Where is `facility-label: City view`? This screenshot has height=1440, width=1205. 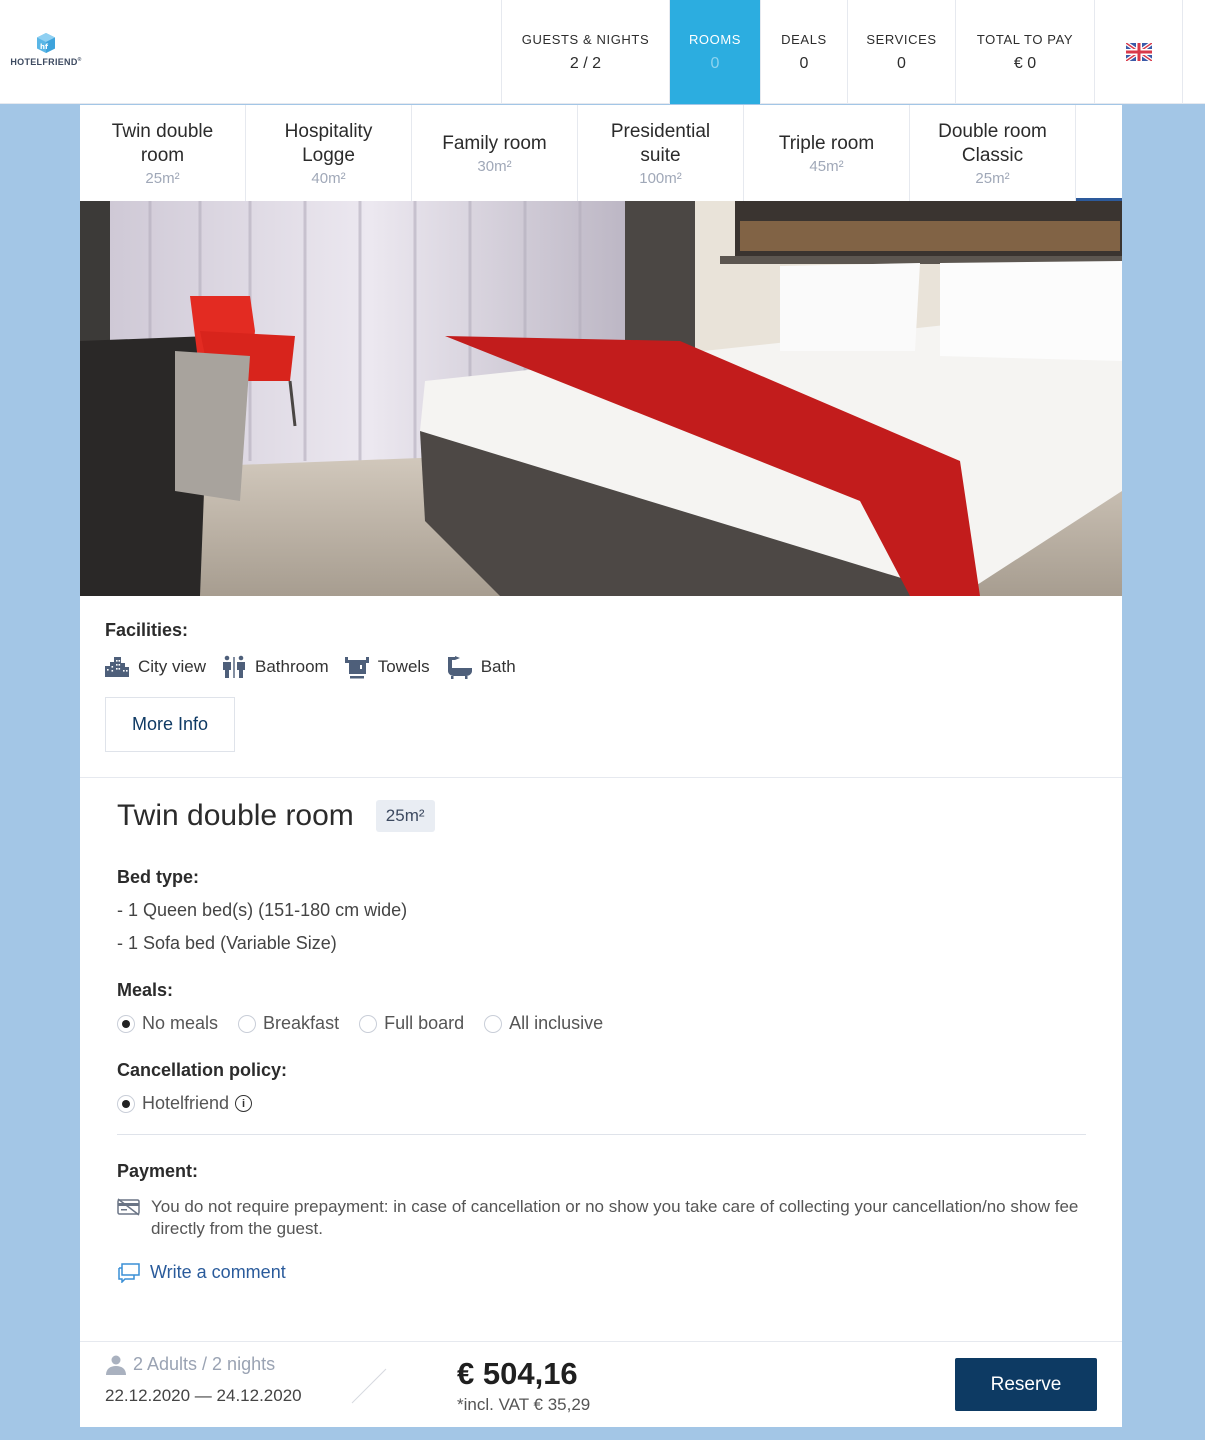 facility-label: City view is located at coordinates (172, 666).